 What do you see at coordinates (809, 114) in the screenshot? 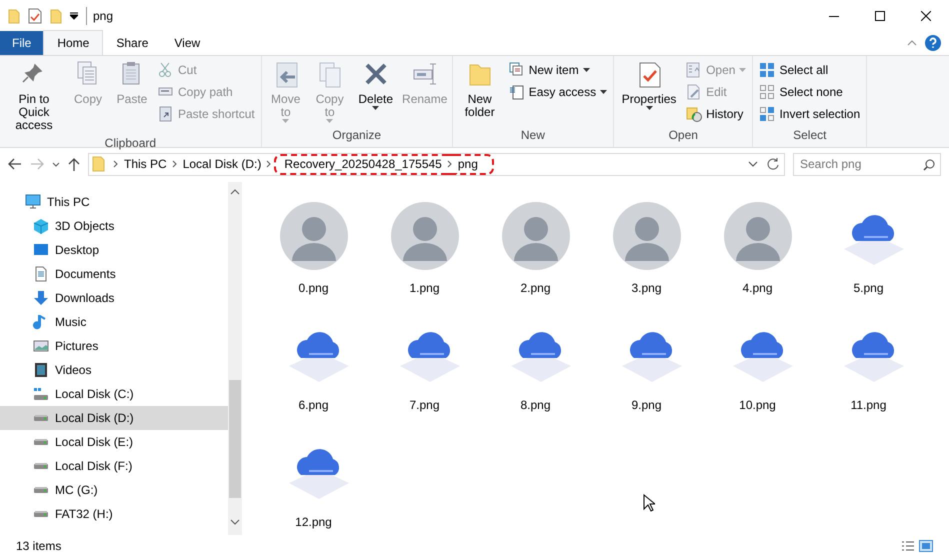
I see `invert-selection-button: Invert selection` at bounding box center [809, 114].